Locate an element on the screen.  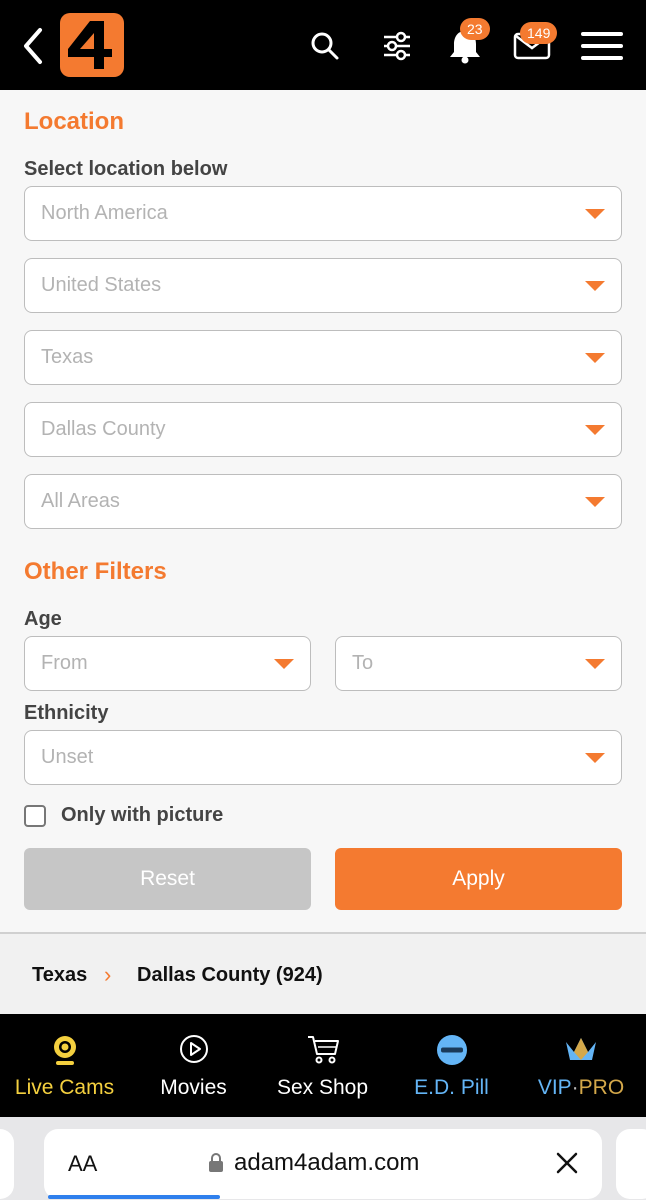
county-value: Dallas County is located at coordinates (103, 429).